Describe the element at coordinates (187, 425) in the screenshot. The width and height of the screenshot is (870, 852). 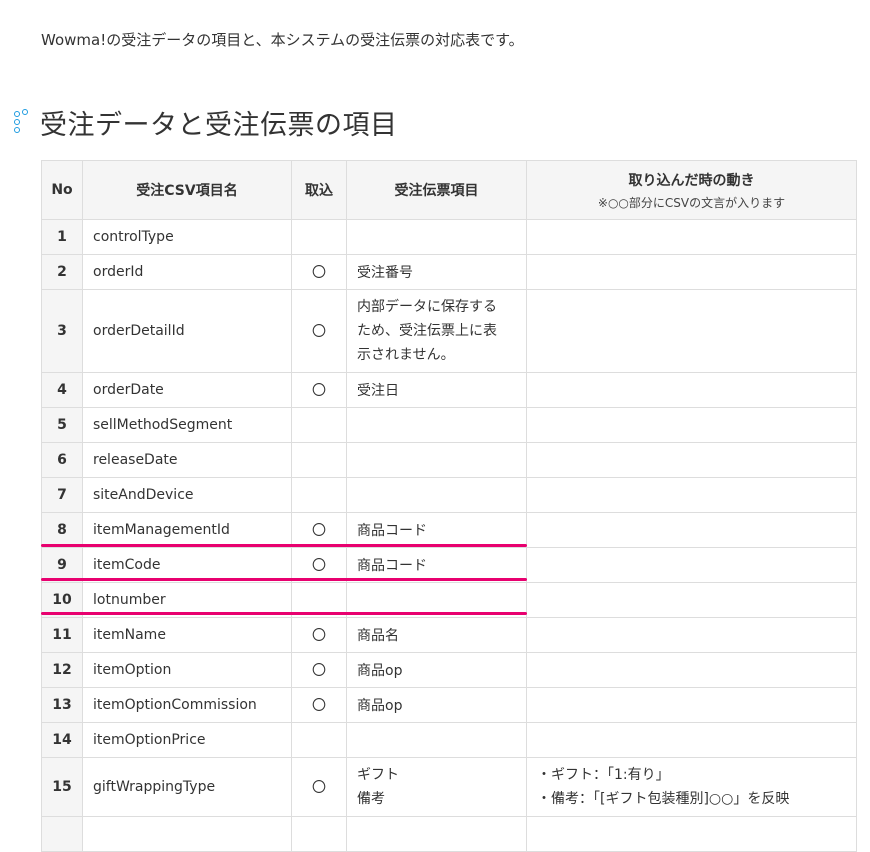
I see `csv-item-name: sellMethodSegment` at that location.